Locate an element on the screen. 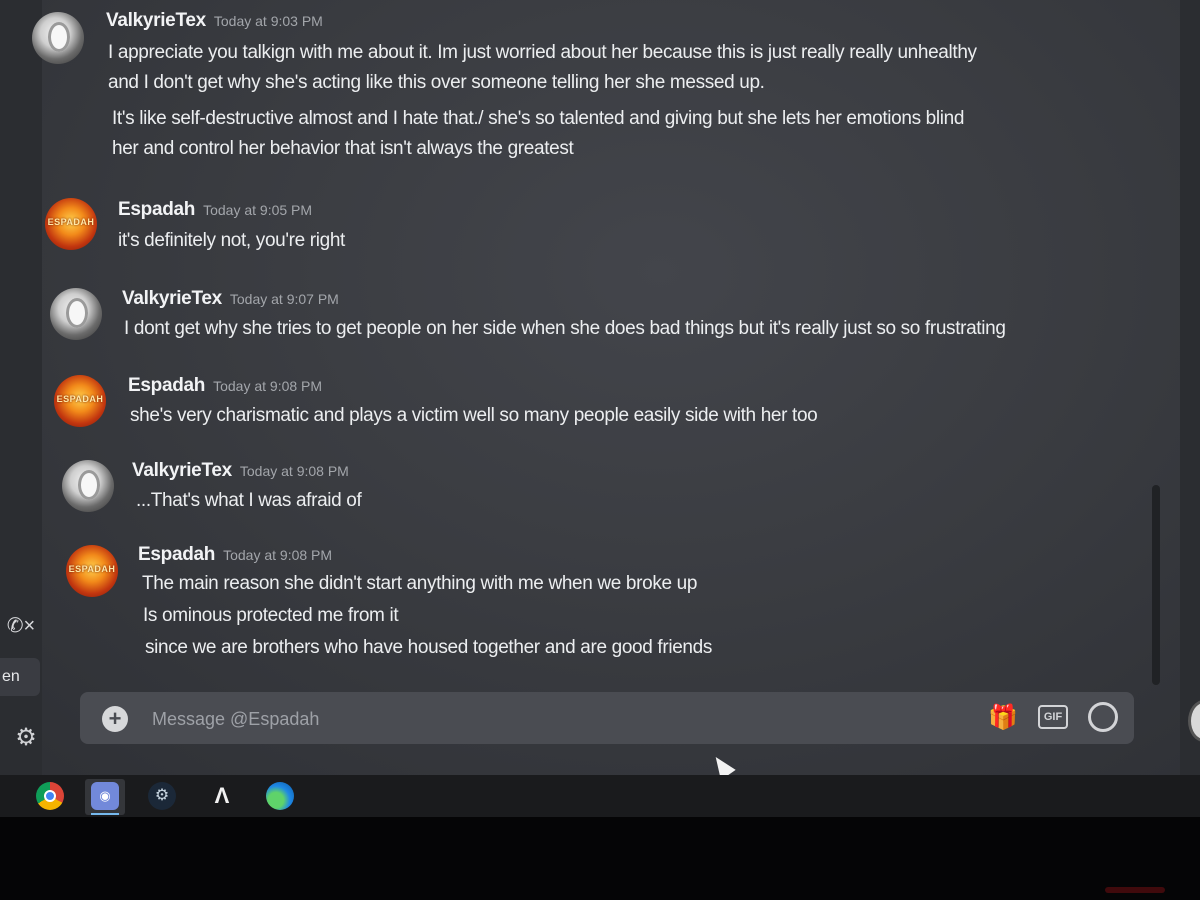  monitor-light is located at coordinates (1135, 890).